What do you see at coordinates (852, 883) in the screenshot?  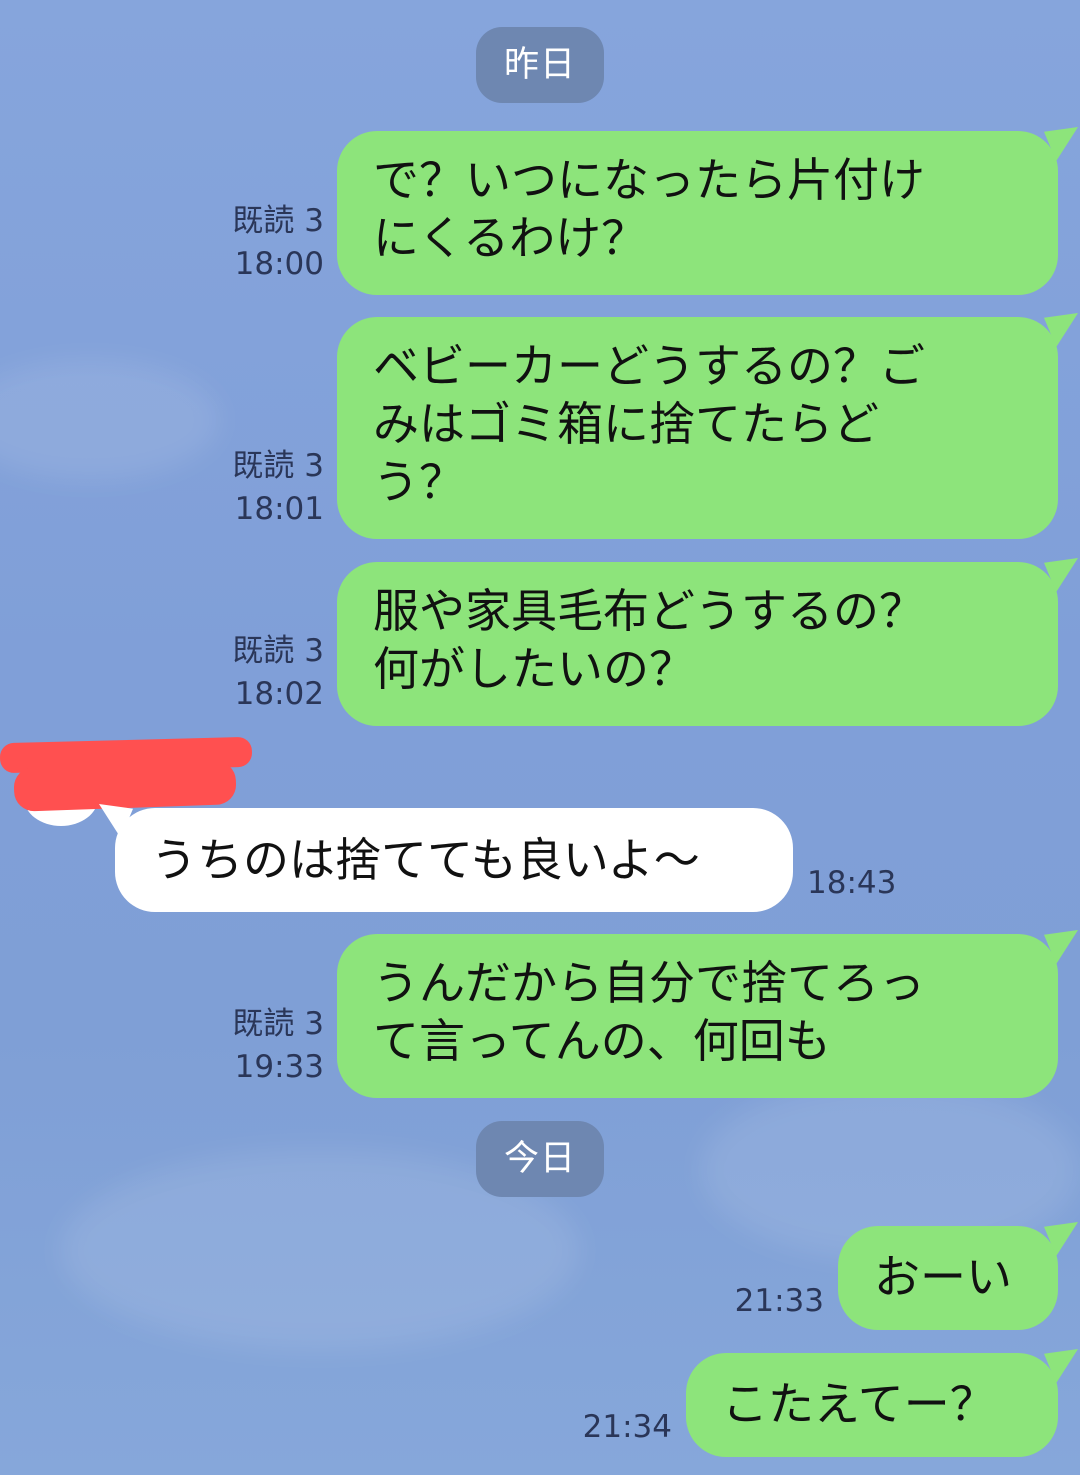 I see `message-time: 18:43` at bounding box center [852, 883].